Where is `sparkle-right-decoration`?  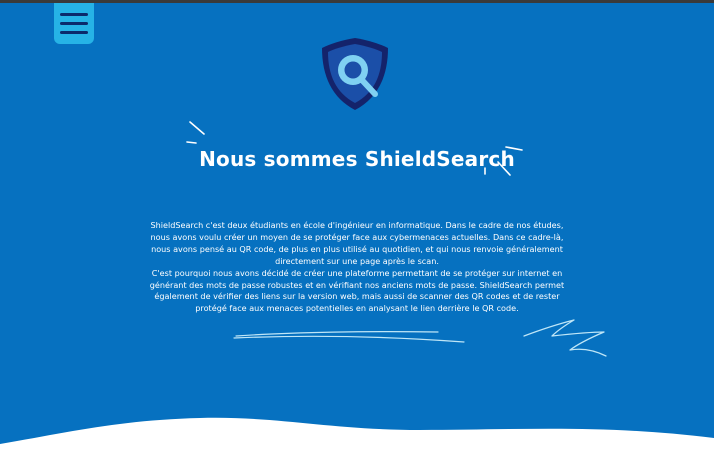
sparkle-right-decoration is located at coordinates (503, 161).